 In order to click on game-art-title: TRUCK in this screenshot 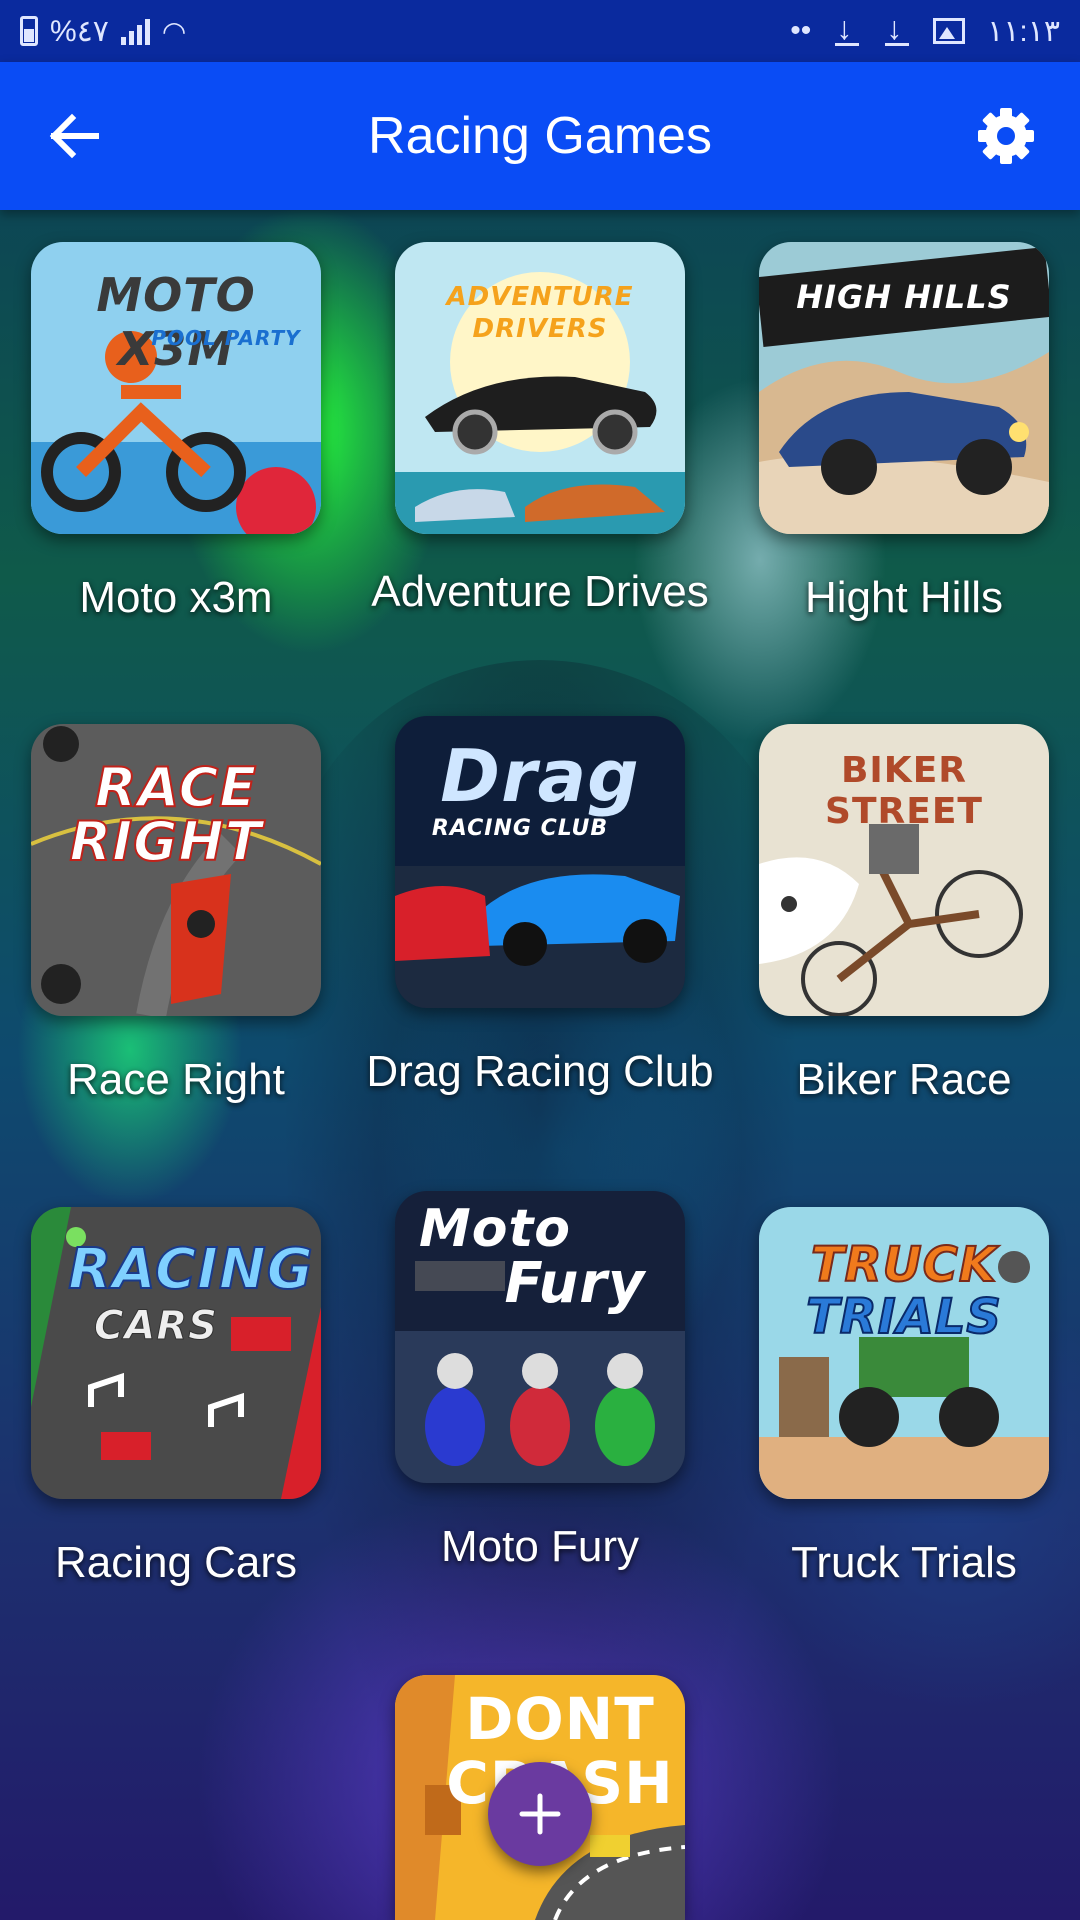, I will do `click(904, 1265)`.